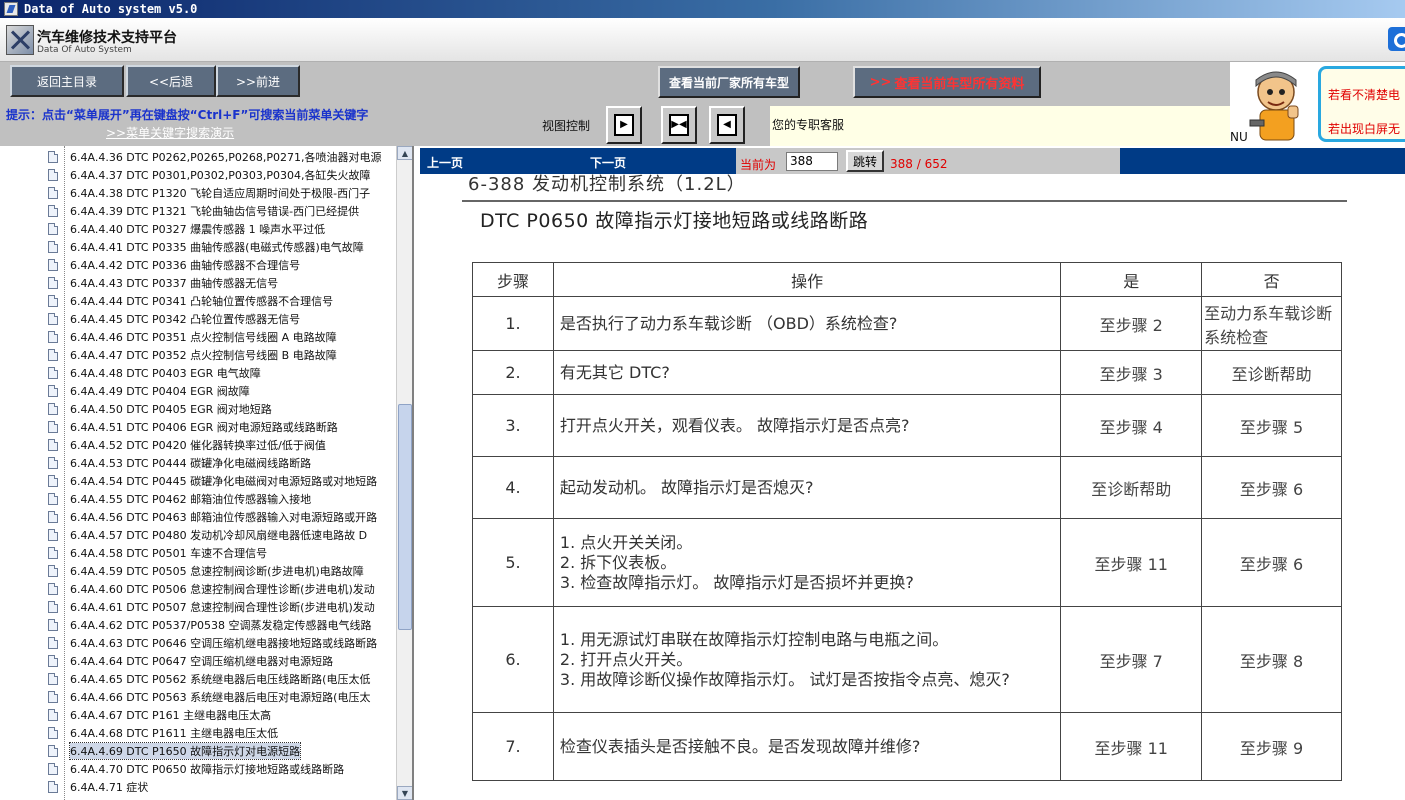 The width and height of the screenshot is (1405, 800). Describe the element at coordinates (160, 391) in the screenshot. I see `tree-item-label: 6.4A.4.49 DTC P0404 EGR 阀故障` at that location.